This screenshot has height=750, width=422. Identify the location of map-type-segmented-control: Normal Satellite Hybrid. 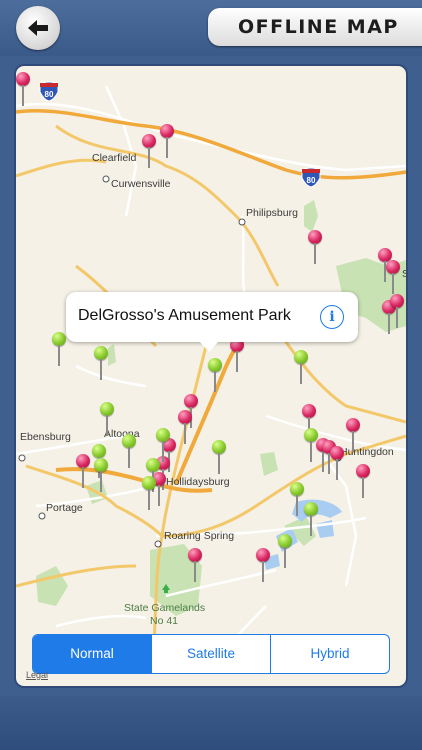
(211, 654).